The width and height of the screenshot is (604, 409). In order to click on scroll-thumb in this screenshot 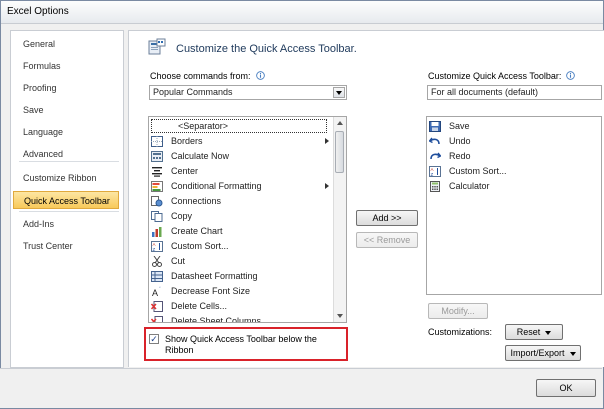, I will do `click(339, 152)`.